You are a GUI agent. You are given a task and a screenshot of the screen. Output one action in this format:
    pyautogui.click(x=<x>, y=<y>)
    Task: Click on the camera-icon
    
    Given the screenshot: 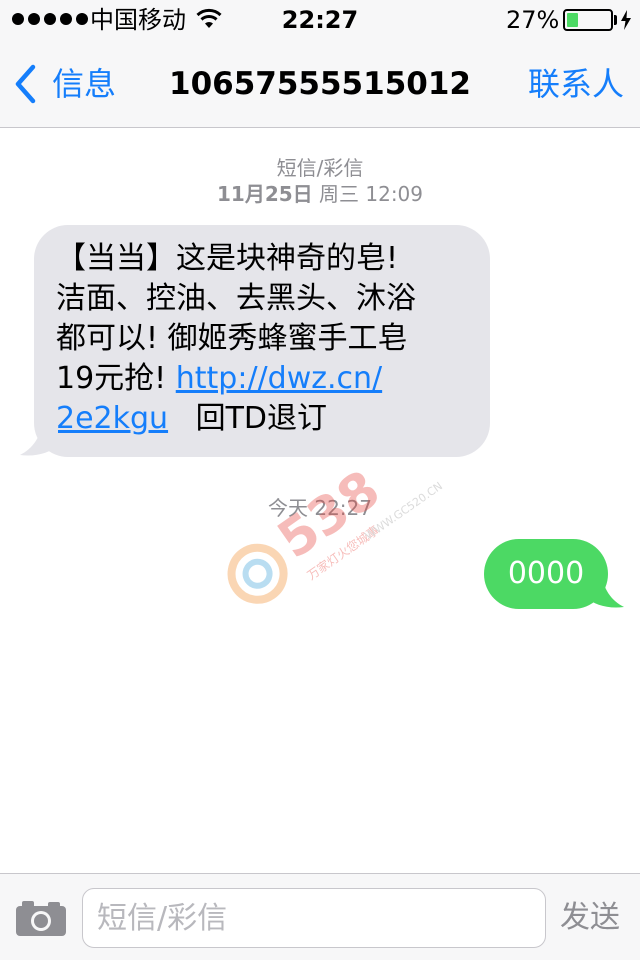 What is the action you would take?
    pyautogui.click(x=41, y=918)
    